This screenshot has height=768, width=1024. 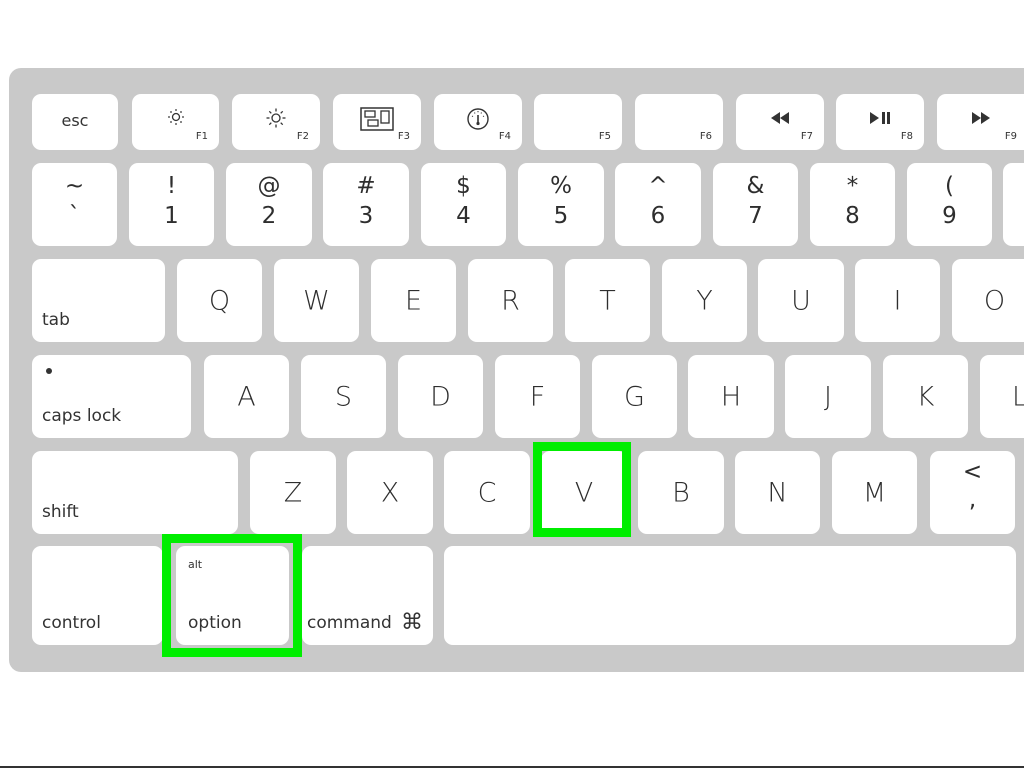 I want to click on key-6: ^ 6, so click(x=658, y=204).